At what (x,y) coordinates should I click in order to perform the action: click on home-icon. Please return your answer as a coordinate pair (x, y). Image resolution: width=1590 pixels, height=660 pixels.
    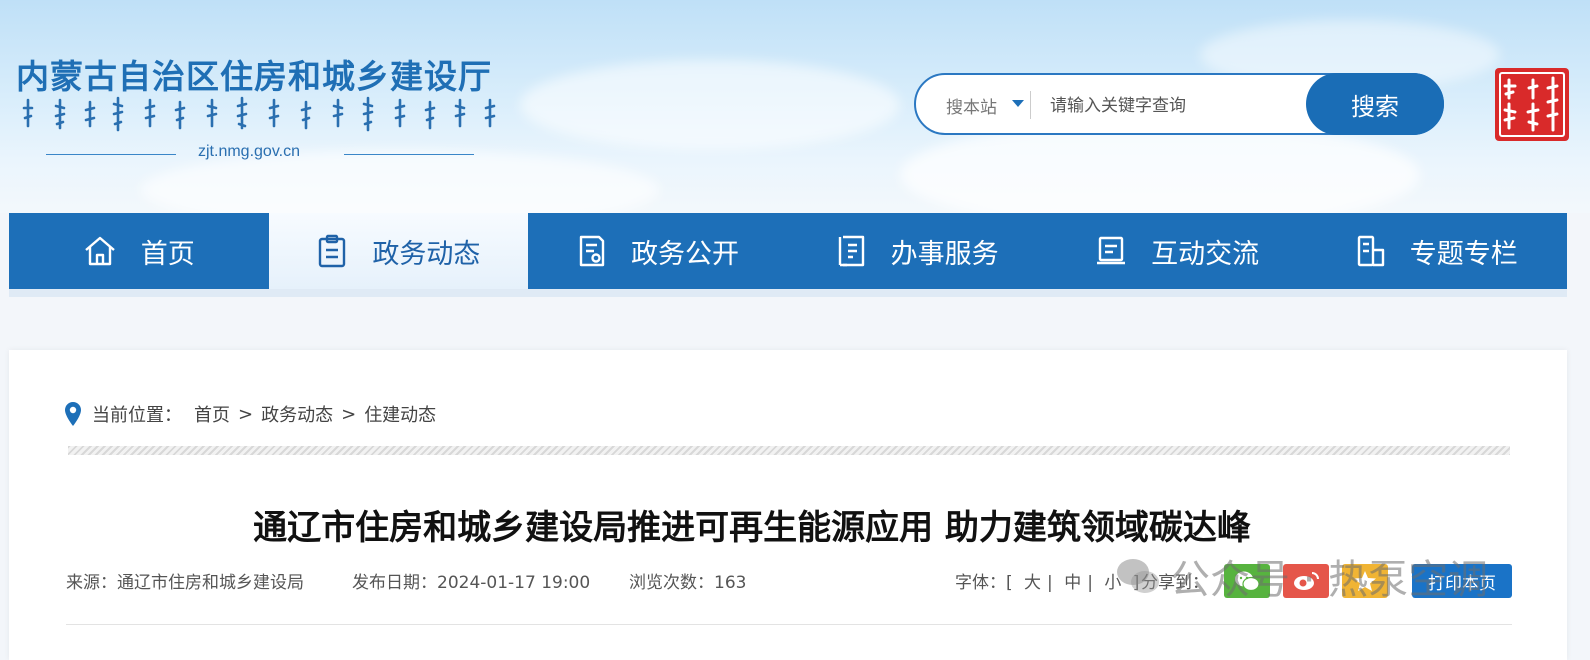
    Looking at the image, I should click on (100, 251).